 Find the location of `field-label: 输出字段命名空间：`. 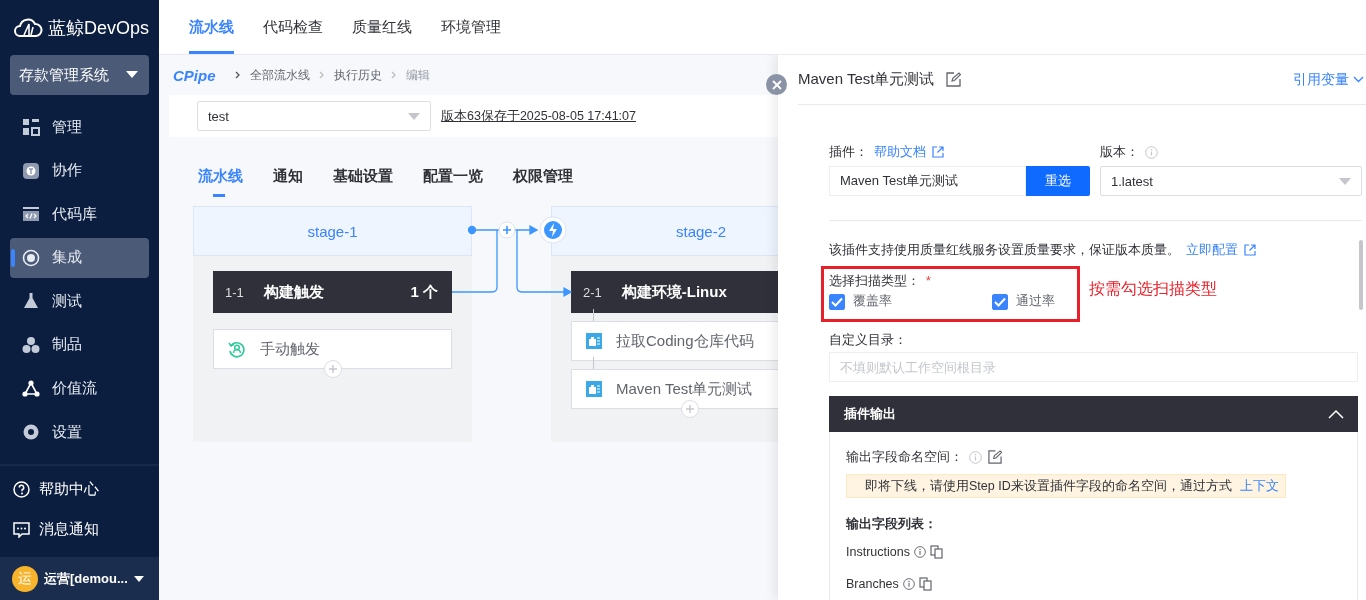

field-label: 输出字段命名空间： is located at coordinates (904, 457).